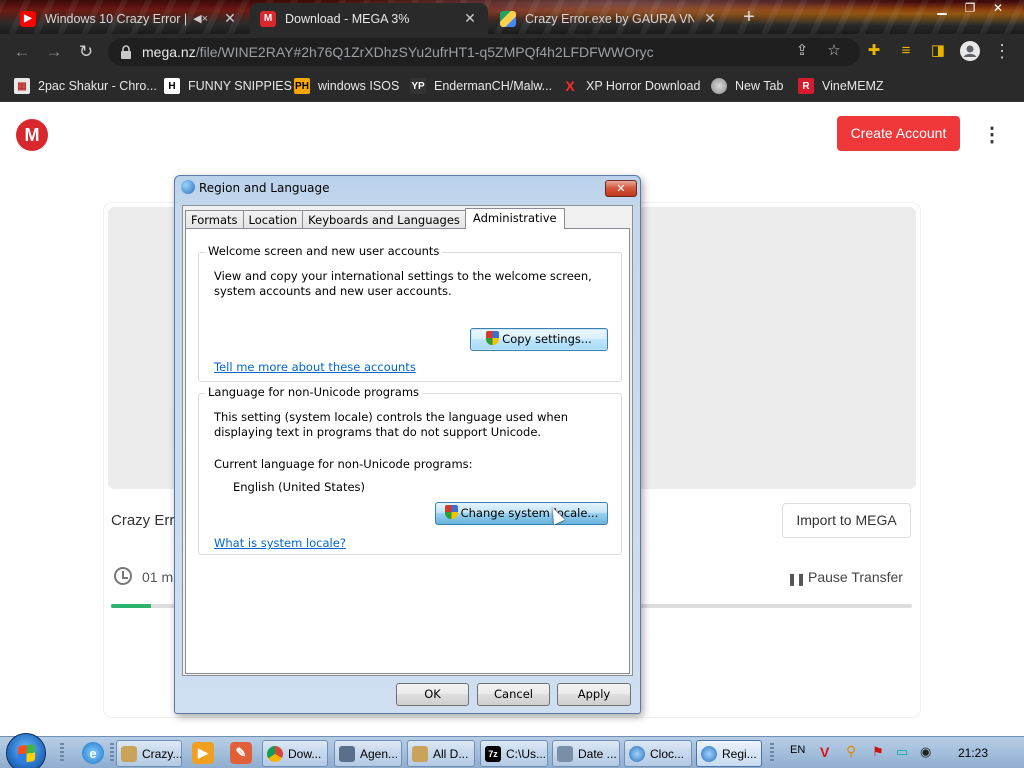 Image resolution: width=1024 pixels, height=768 pixels. What do you see at coordinates (347, 753) in the screenshot?
I see `agent-icon` at bounding box center [347, 753].